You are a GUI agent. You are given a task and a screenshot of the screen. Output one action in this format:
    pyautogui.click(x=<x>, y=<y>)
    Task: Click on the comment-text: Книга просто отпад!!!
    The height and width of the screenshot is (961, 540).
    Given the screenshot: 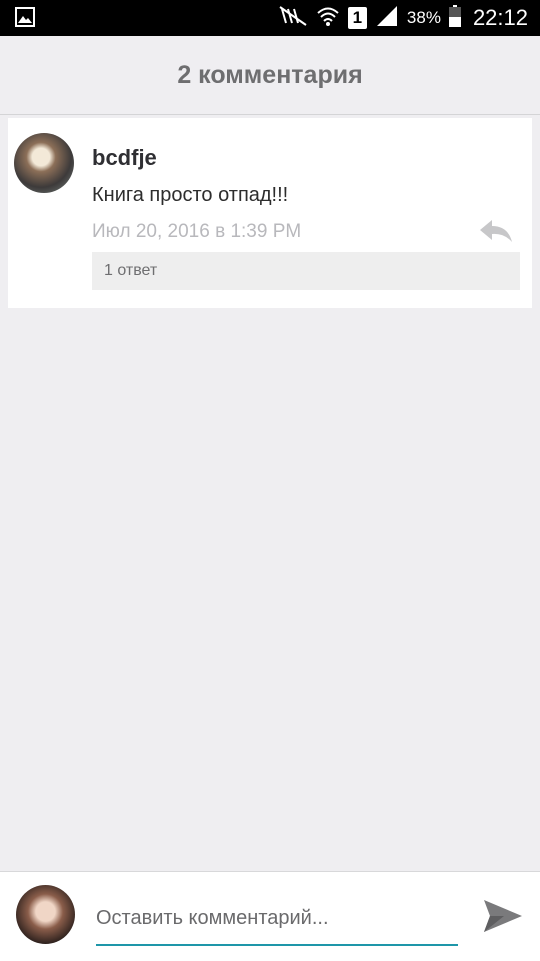 What is the action you would take?
    pyautogui.click(x=190, y=195)
    